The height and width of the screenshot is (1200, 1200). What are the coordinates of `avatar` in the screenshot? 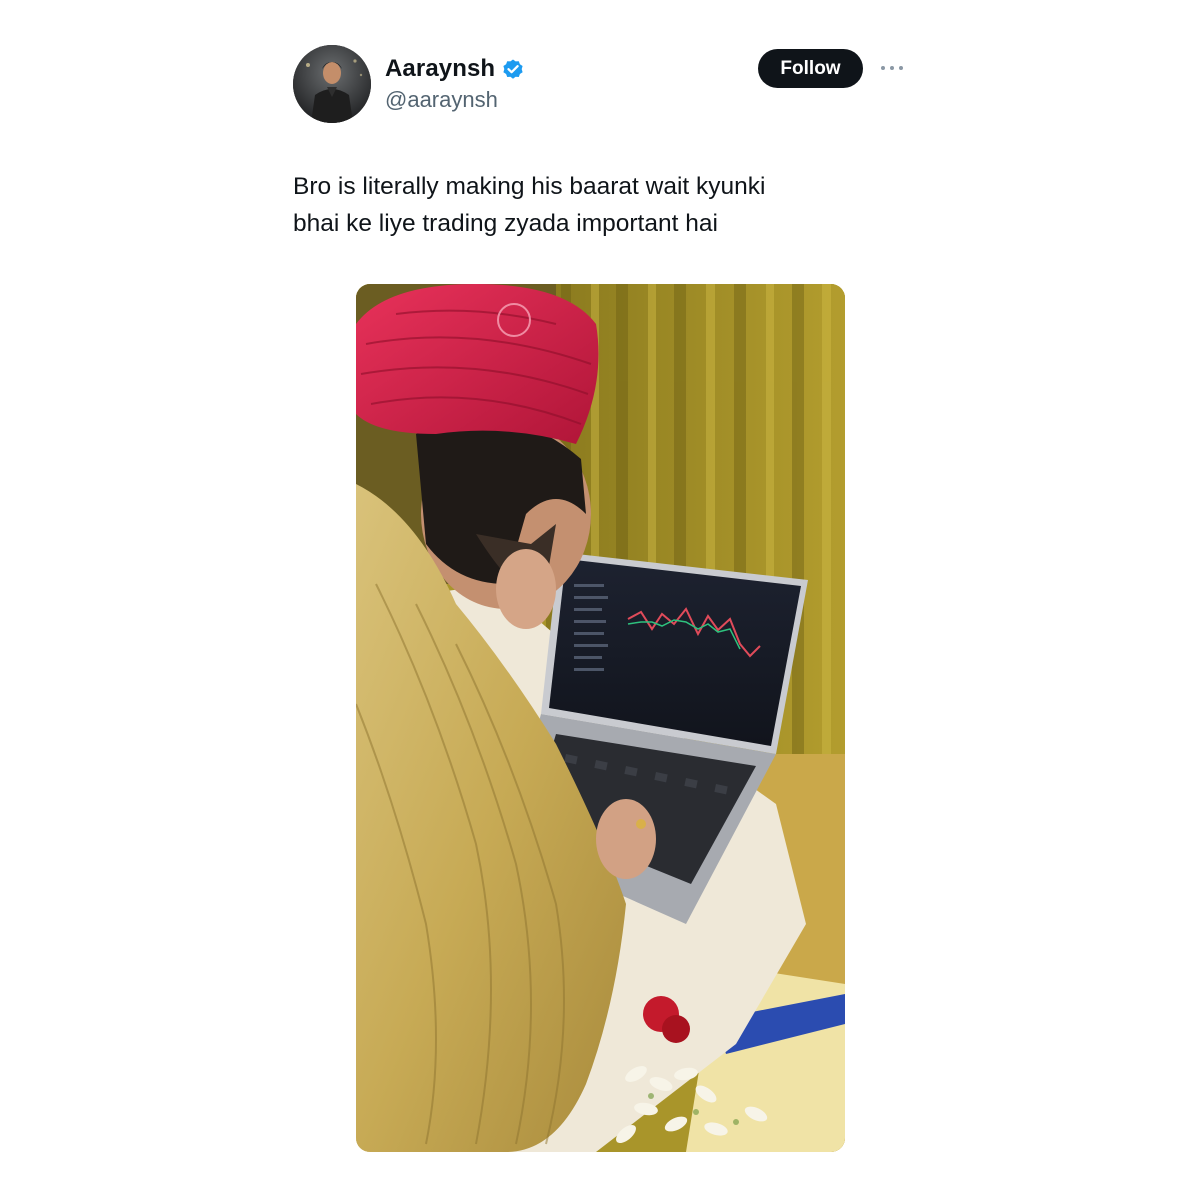 It's located at (332, 84).